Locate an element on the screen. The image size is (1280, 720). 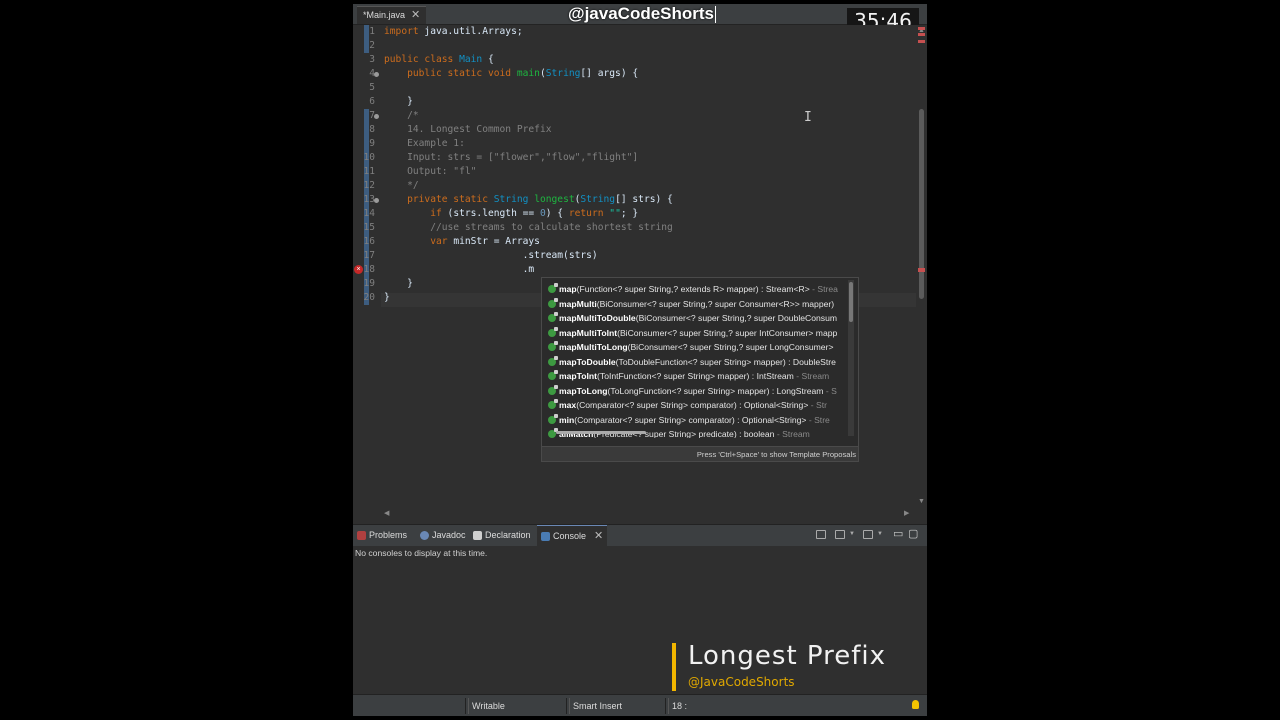
proposal-hscrollbar is located at coordinates (698, 433).